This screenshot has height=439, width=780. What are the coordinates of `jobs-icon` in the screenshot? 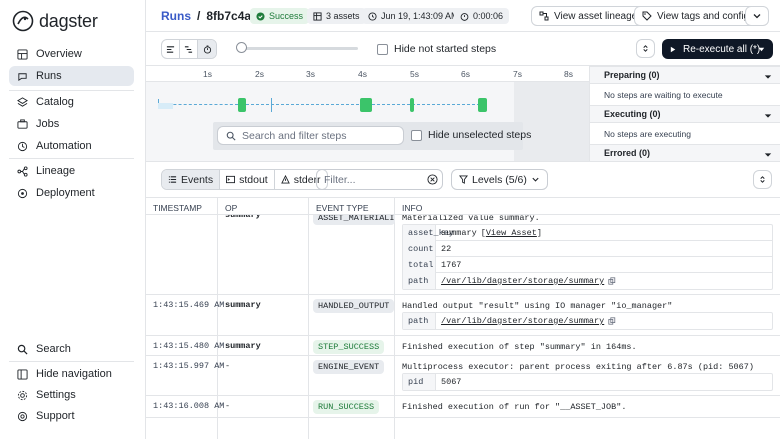 It's located at (22, 123).